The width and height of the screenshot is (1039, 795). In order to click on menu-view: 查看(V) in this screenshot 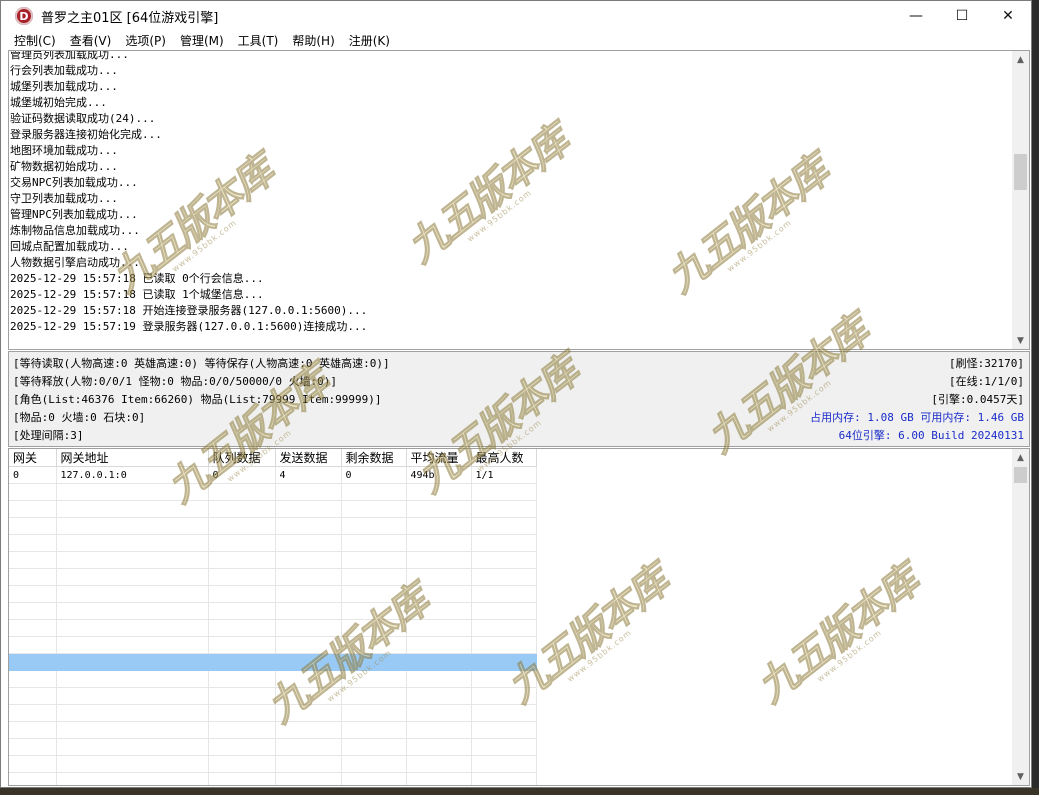, I will do `click(91, 41)`.